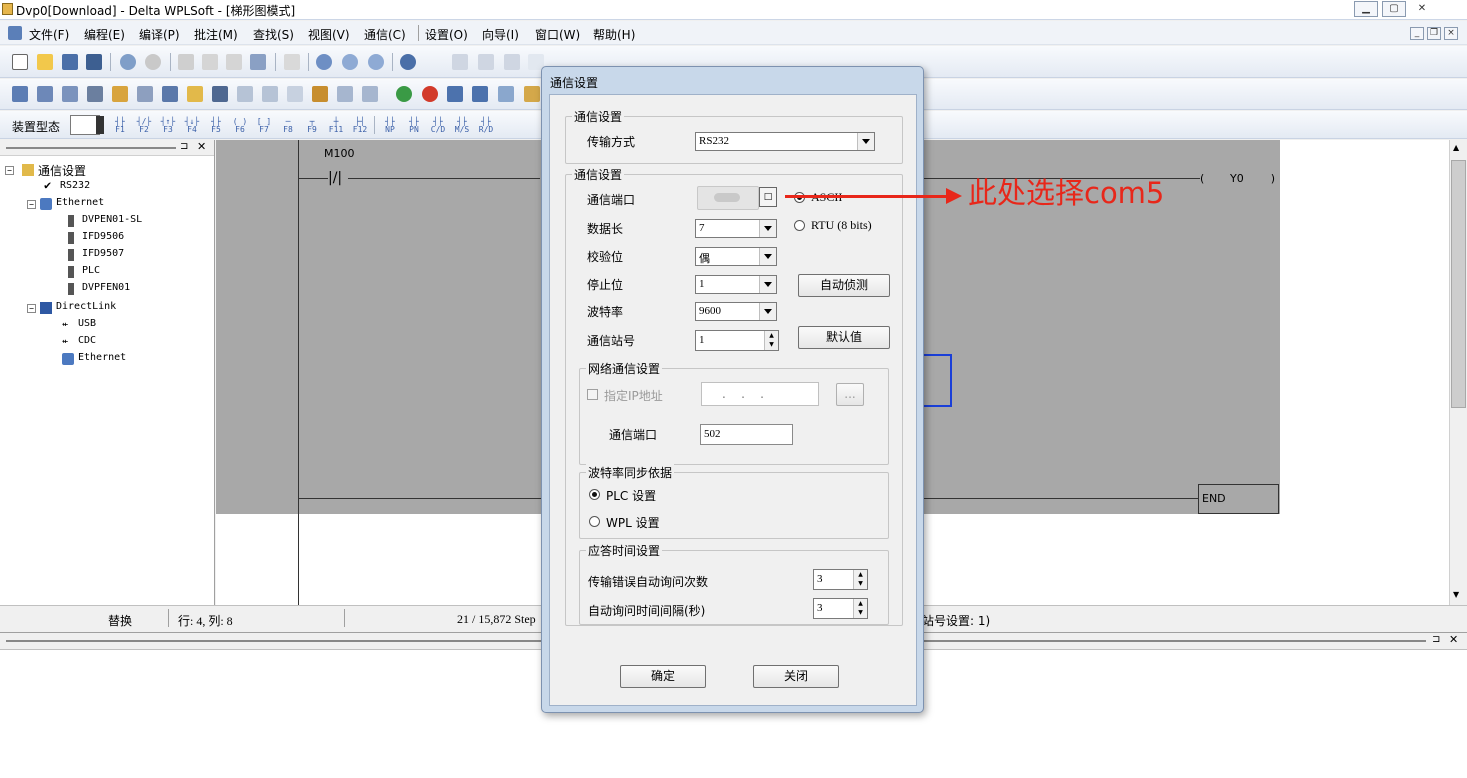  Describe the element at coordinates (1451, 33) in the screenshot. I see `mdi-close-icon: ×` at that location.